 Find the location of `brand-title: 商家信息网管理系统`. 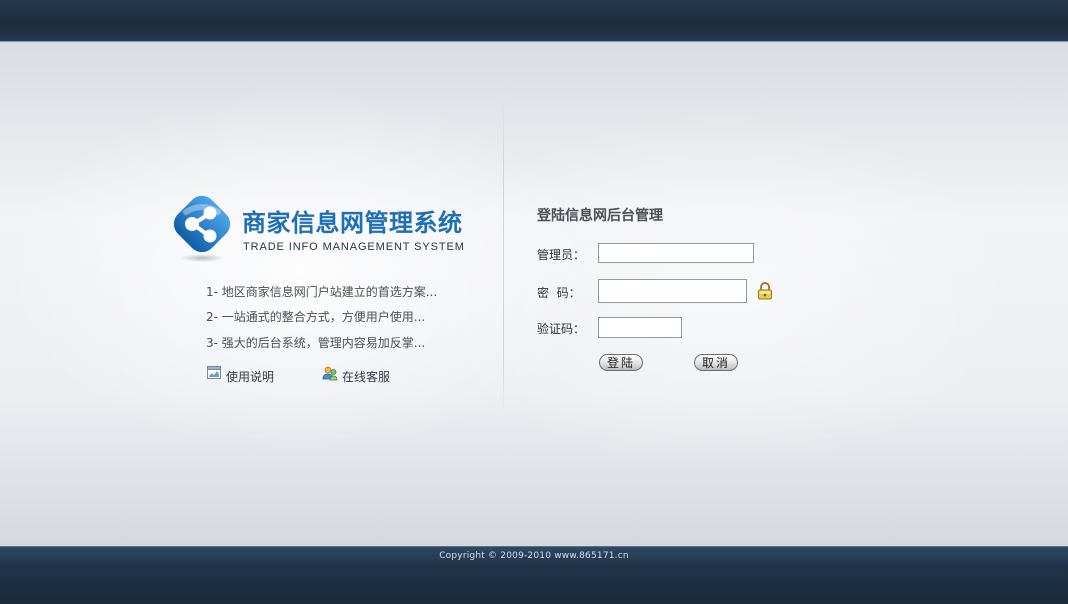

brand-title: 商家信息网管理系统 is located at coordinates (352, 223).